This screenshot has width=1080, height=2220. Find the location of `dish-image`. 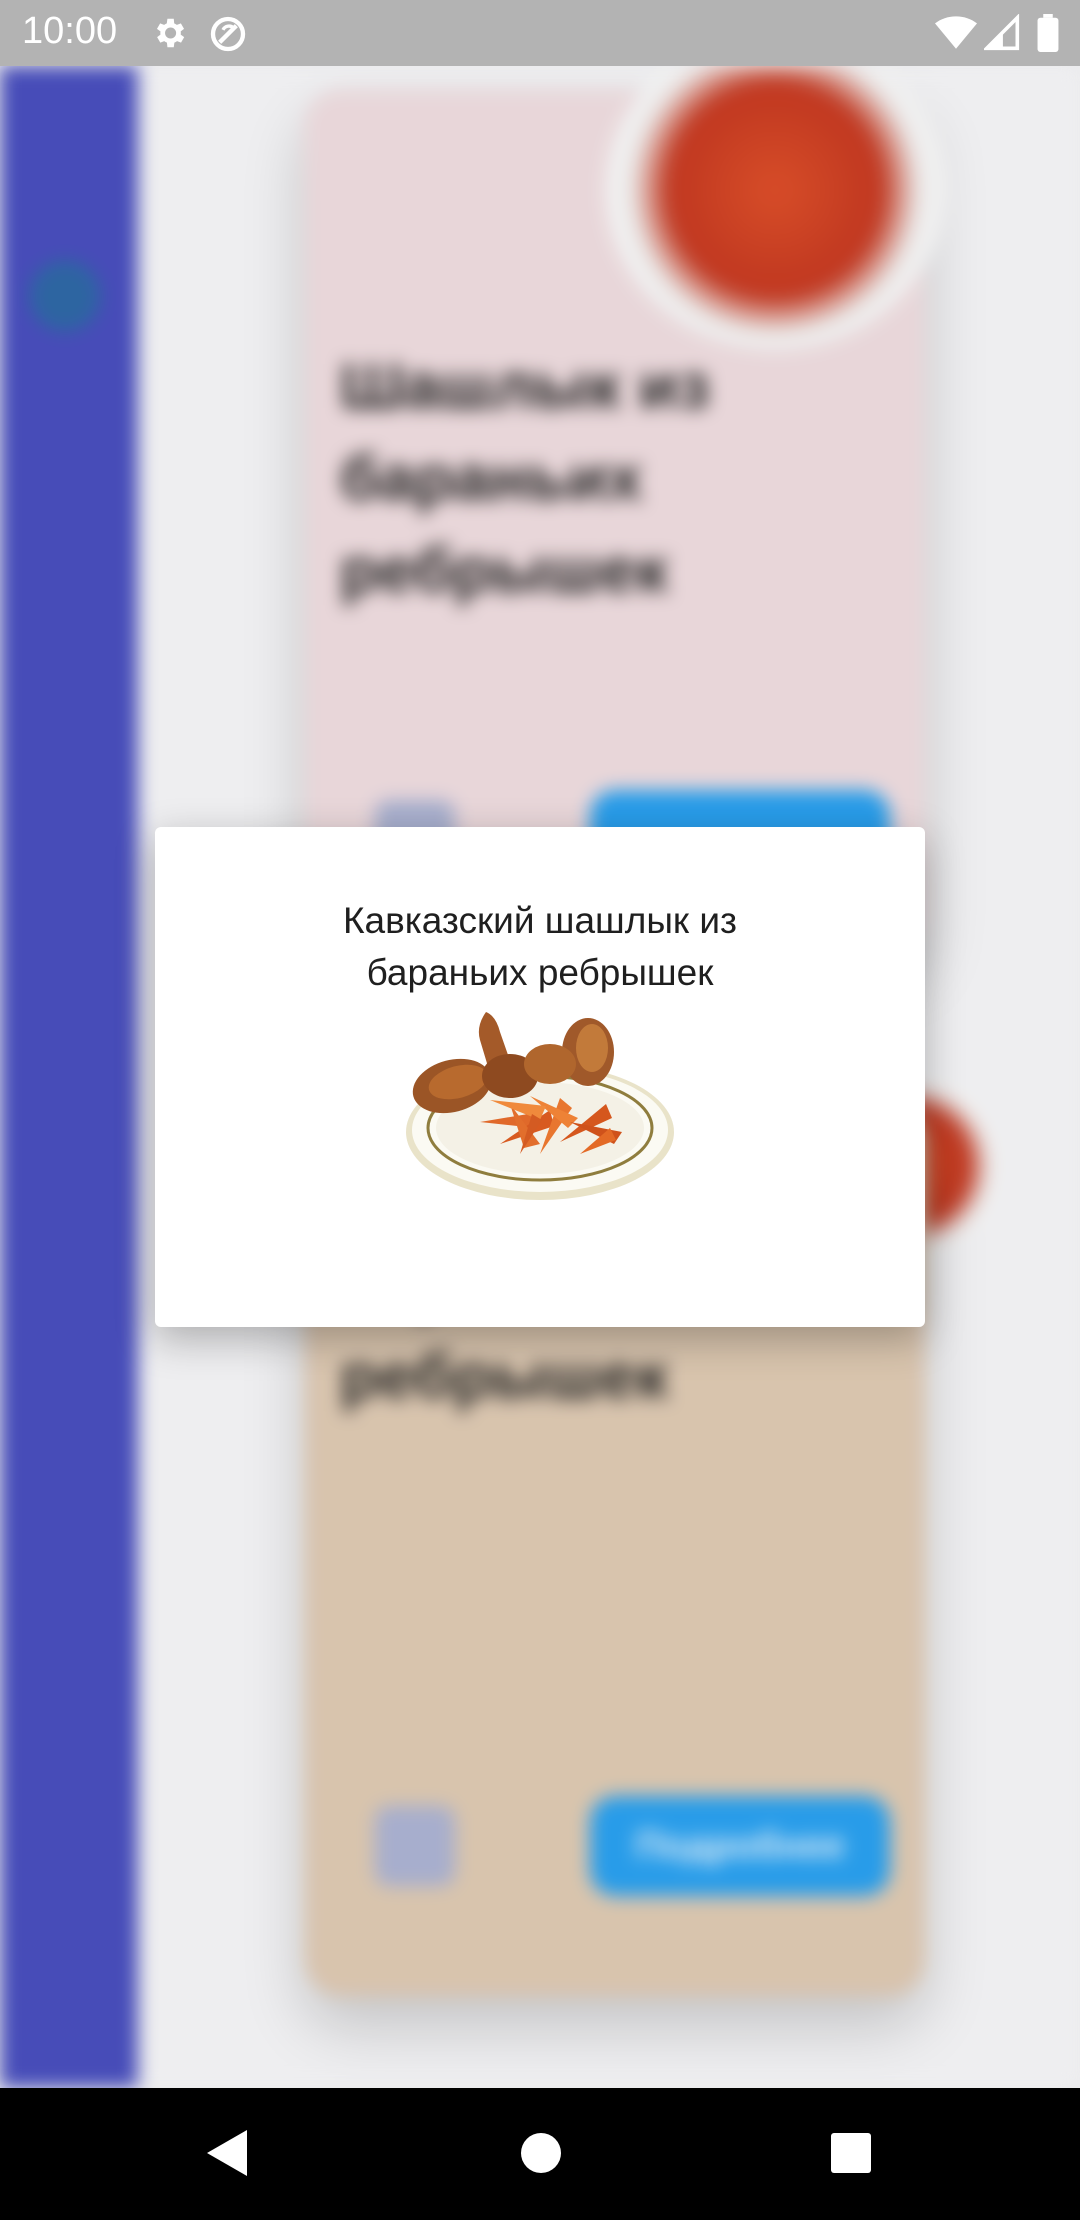

dish-image is located at coordinates (540, 1104).